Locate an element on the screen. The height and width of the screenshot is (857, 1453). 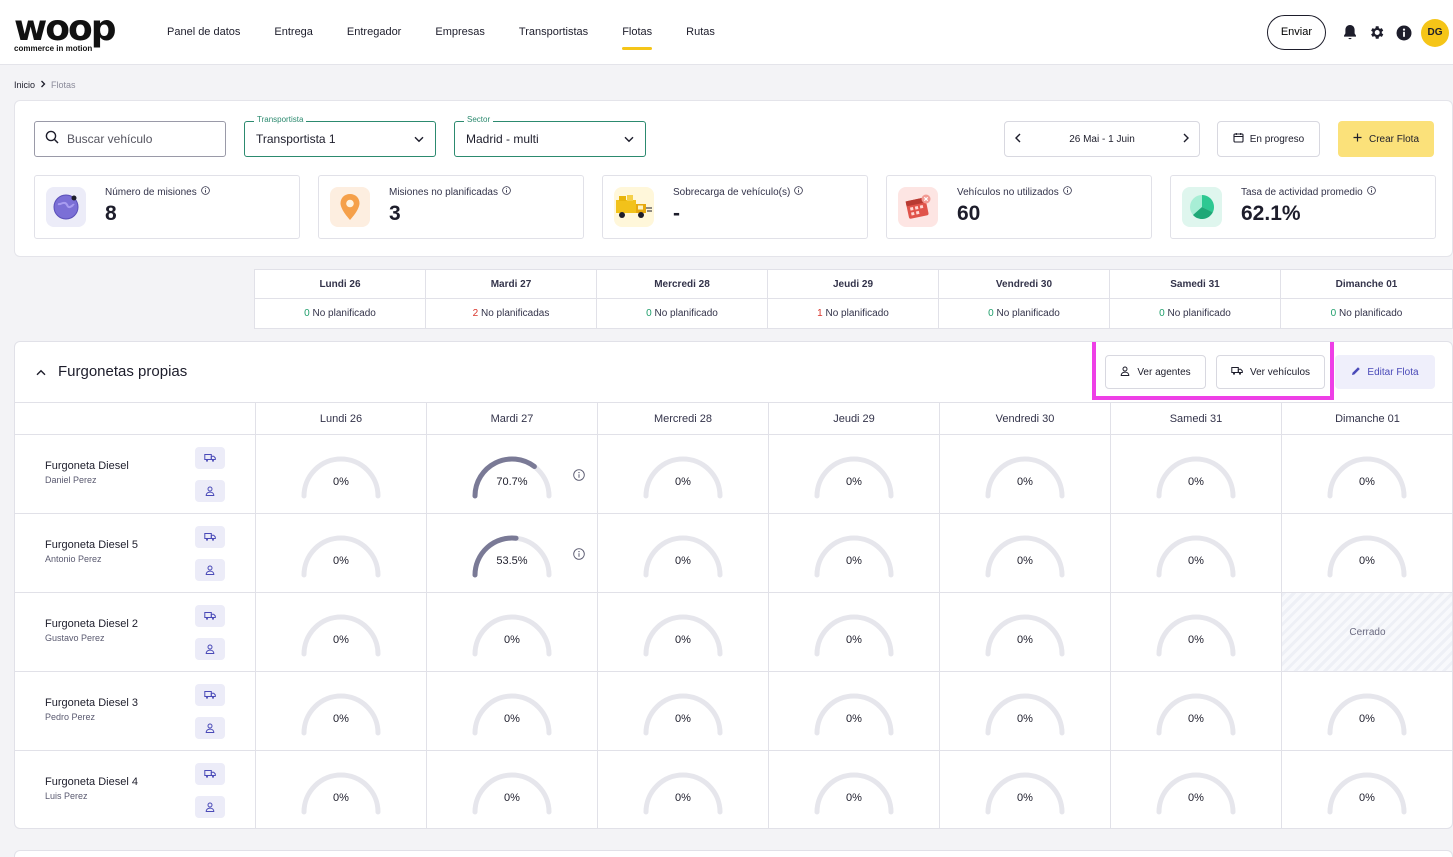
vehicle-name: Furgoneta Diesel 4 is located at coordinates (91, 782).